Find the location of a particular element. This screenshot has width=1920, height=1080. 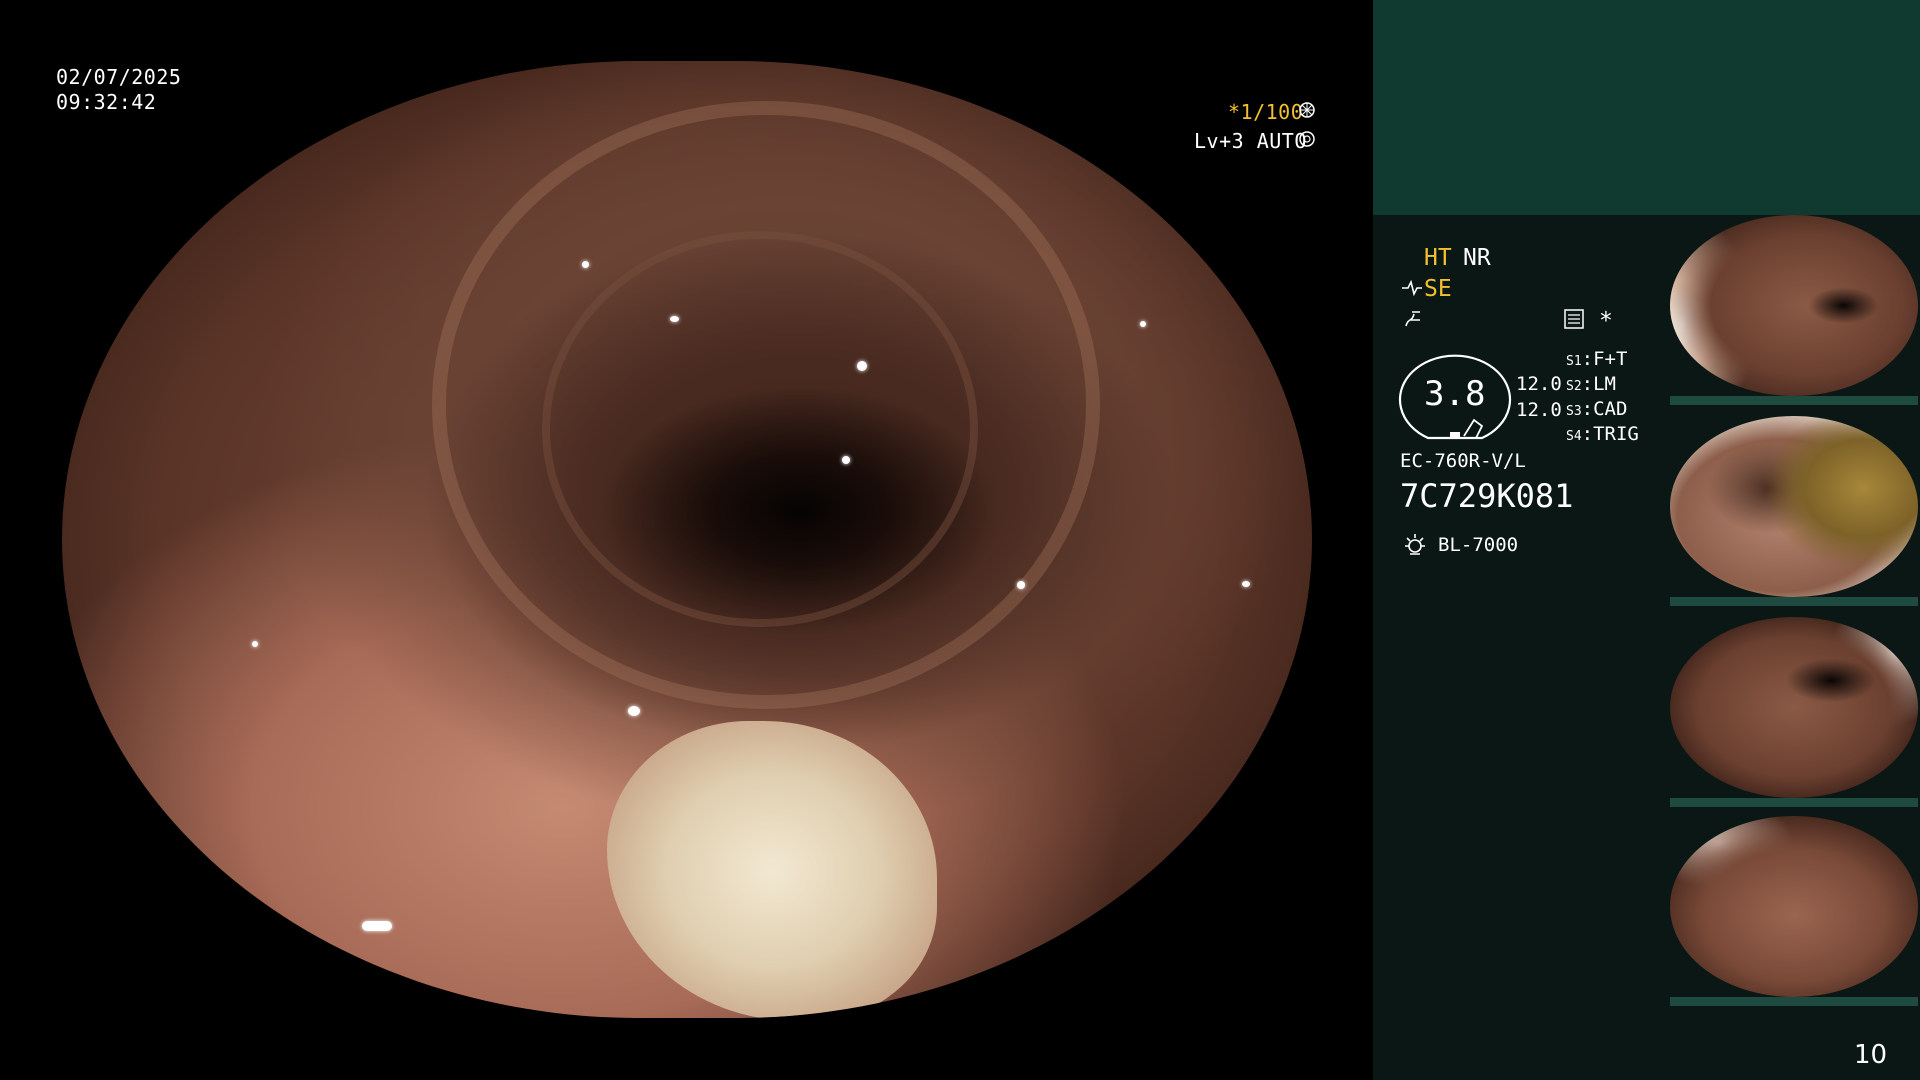

shutter-icon is located at coordinates (1307, 110).